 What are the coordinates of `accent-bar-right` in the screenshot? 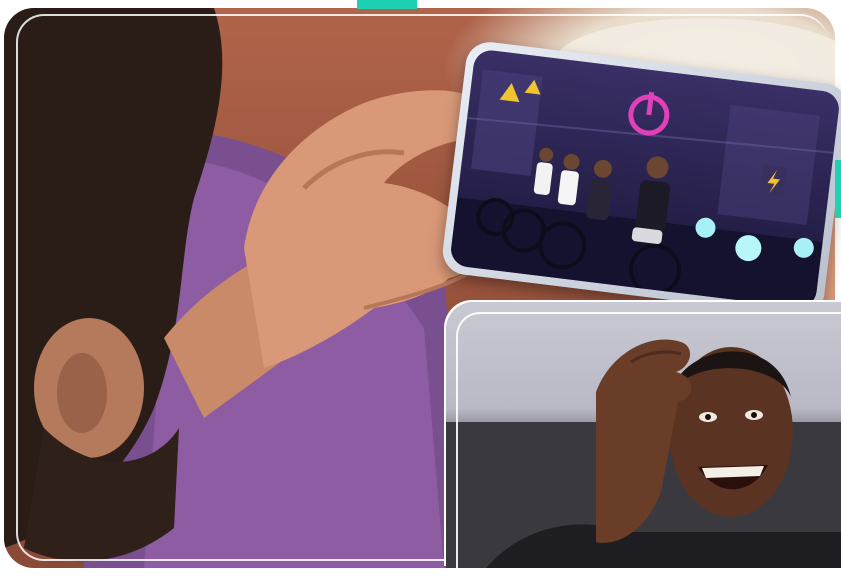 It's located at (838, 189).